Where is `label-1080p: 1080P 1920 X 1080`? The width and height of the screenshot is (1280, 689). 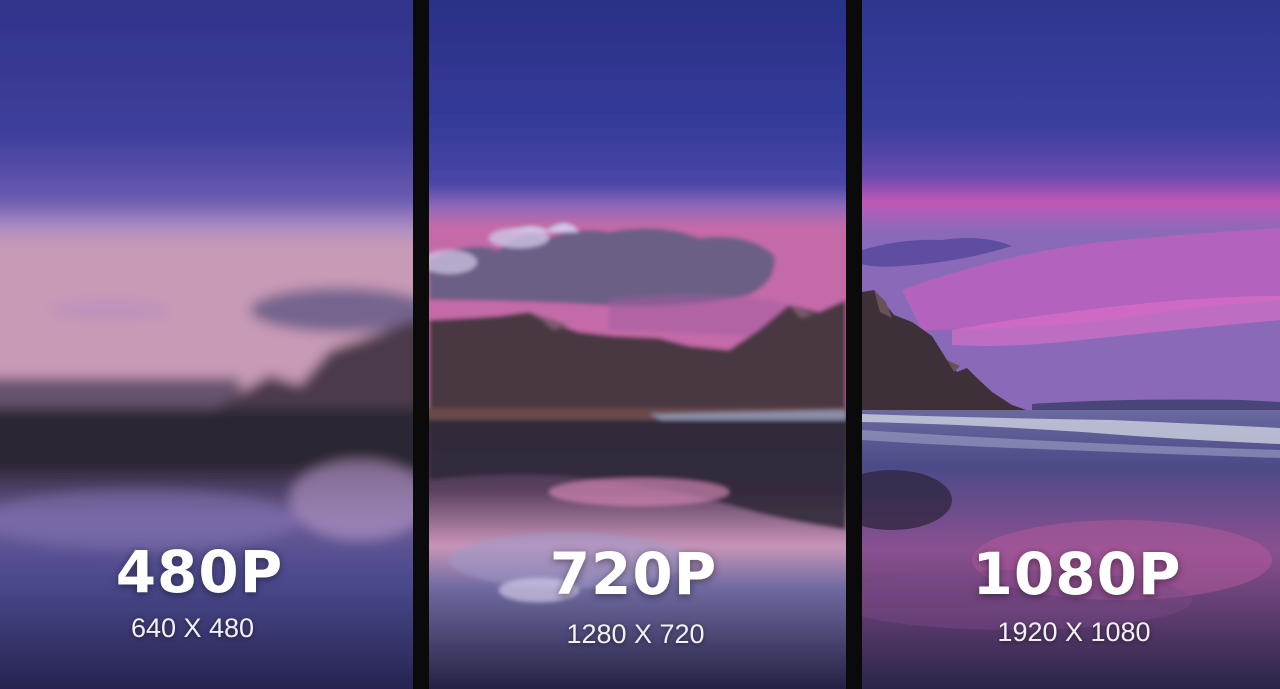 label-1080p: 1080P 1920 X 1080 is located at coordinates (1071, 595).